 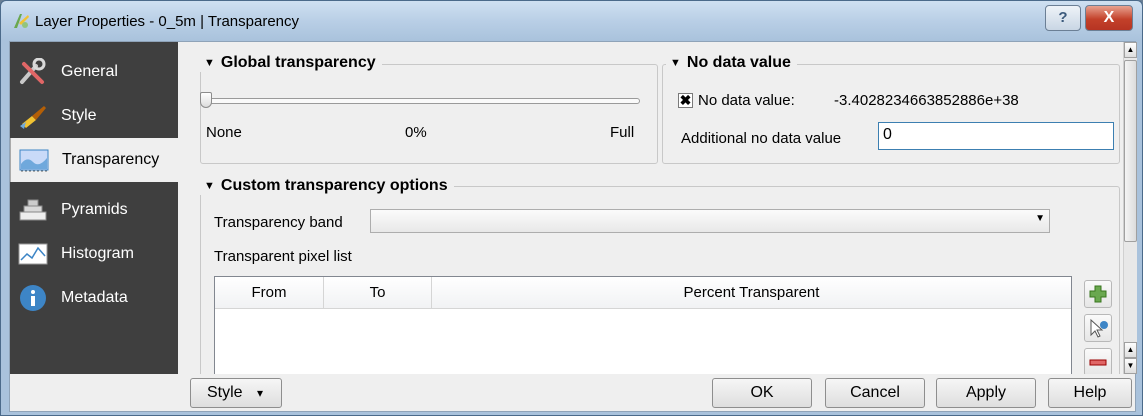 What do you see at coordinates (278, 222) in the screenshot?
I see `transparency-band-label: Transparency band` at bounding box center [278, 222].